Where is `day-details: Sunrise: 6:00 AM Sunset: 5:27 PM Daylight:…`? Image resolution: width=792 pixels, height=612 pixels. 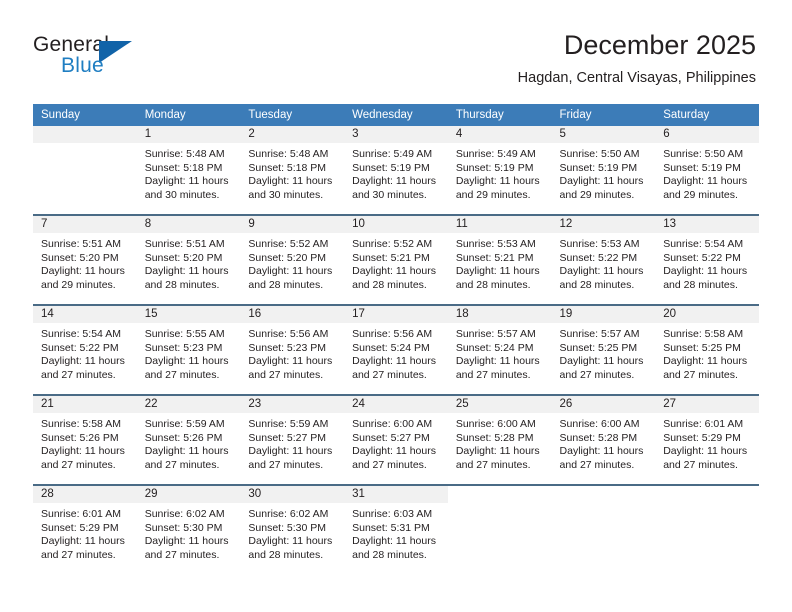
day-details: Sunrise: 6:00 AM Sunset: 5:27 PM Daylight:… is located at coordinates (396, 442).